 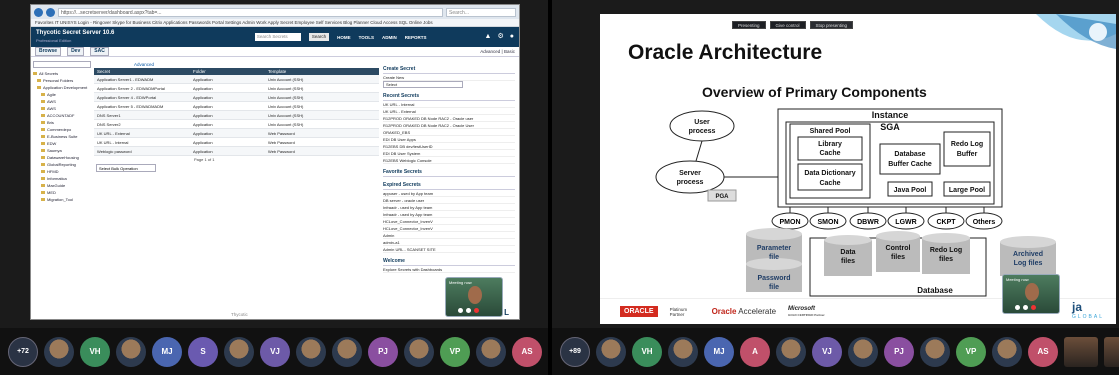 I want to click on table-row: Weblogic password Application Web Password, so click(x=236, y=151).